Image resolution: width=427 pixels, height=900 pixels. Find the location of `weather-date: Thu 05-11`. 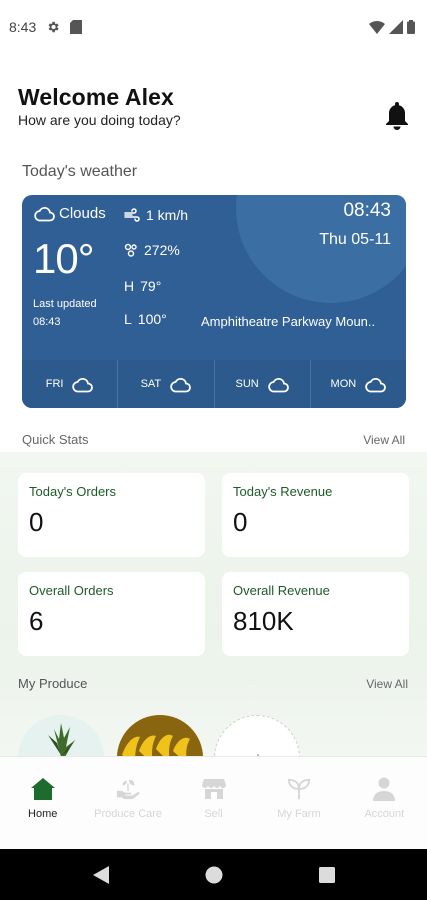

weather-date: Thu 05-11 is located at coordinates (355, 239).